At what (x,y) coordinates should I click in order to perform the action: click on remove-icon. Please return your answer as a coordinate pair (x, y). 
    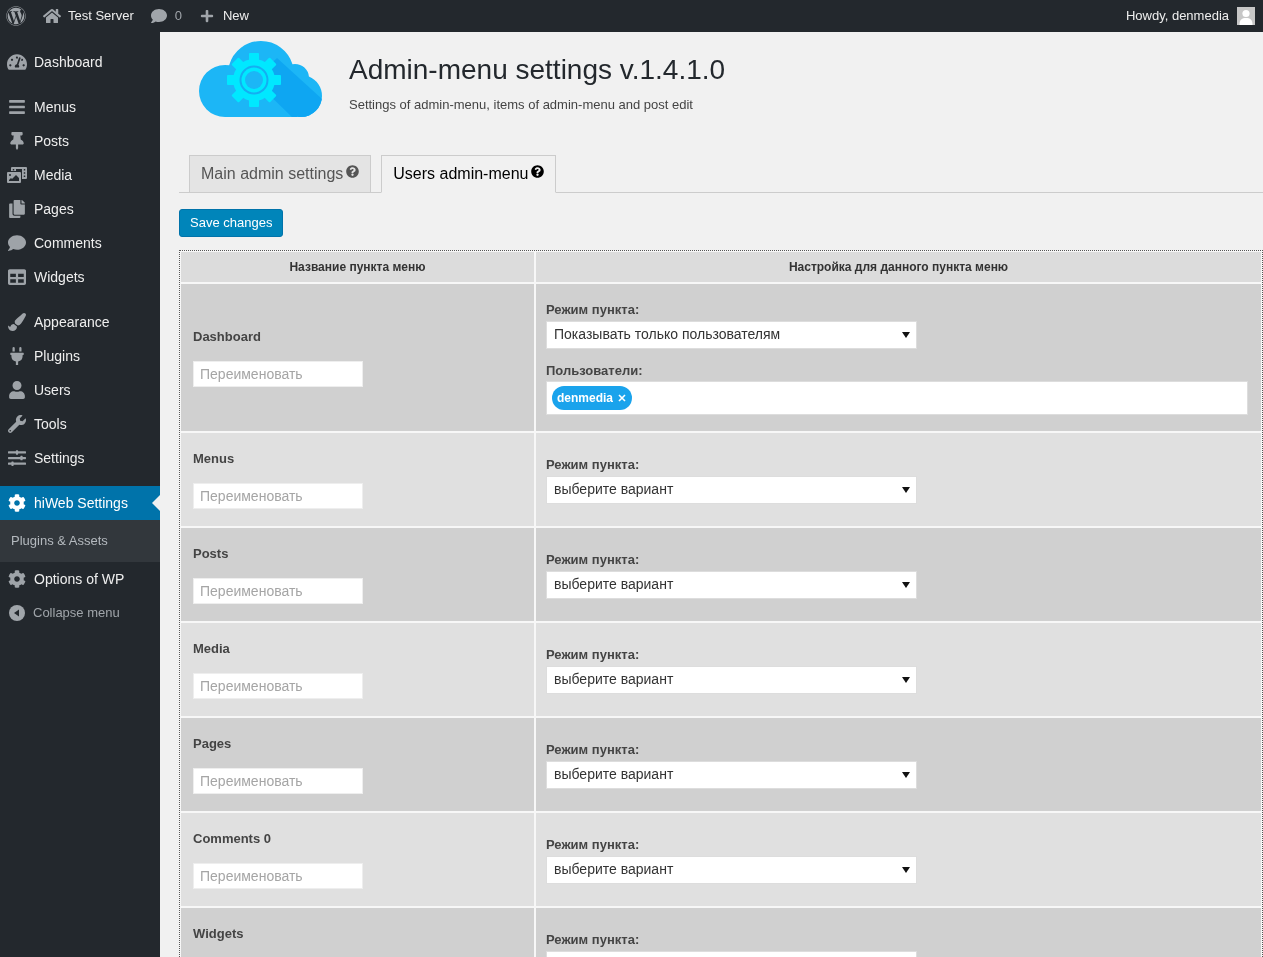
    Looking at the image, I should click on (622, 397).